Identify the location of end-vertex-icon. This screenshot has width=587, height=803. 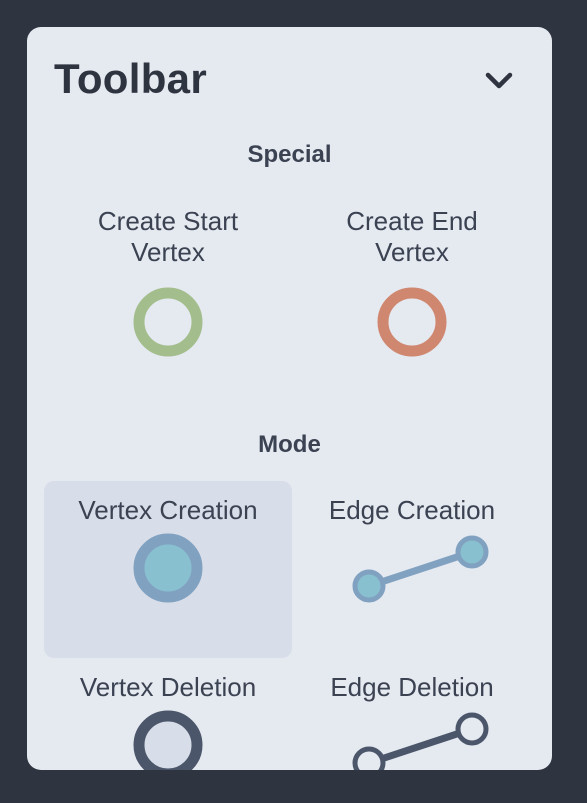
(412, 322).